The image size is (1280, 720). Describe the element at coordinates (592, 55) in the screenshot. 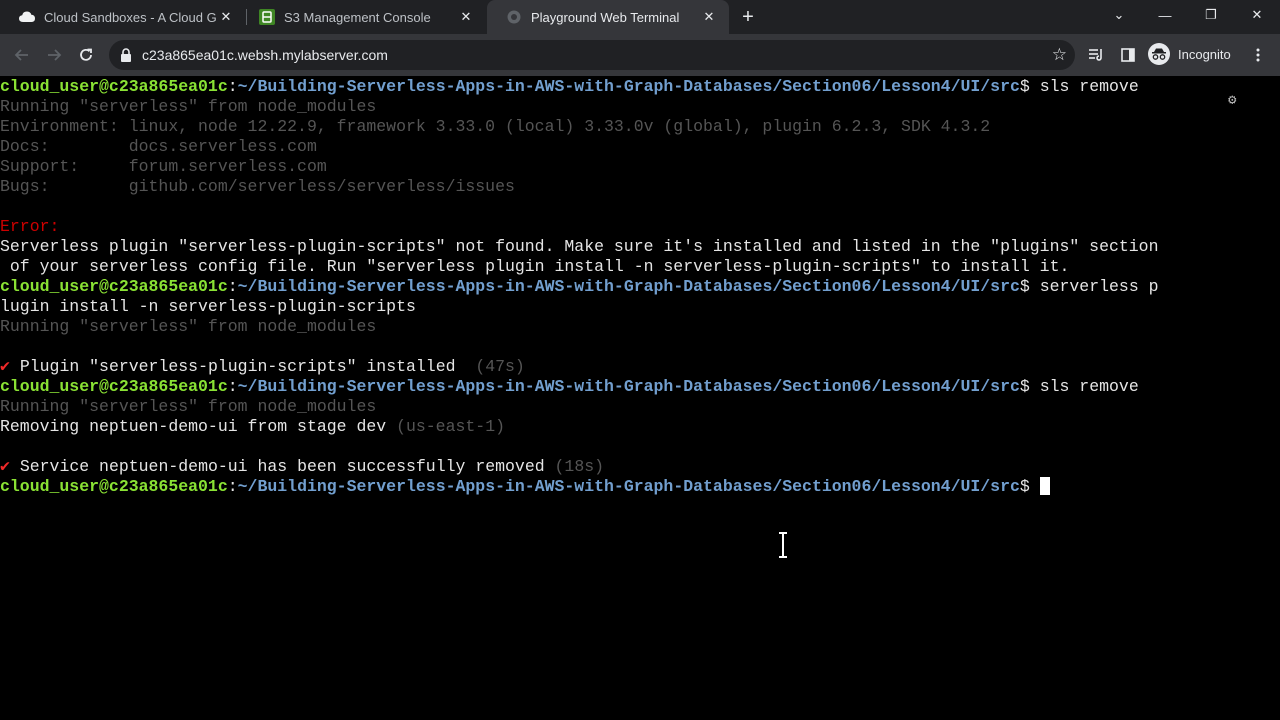

I see `address-bar: c23a865ea01c.websh.mylabserver.com ☆` at that location.